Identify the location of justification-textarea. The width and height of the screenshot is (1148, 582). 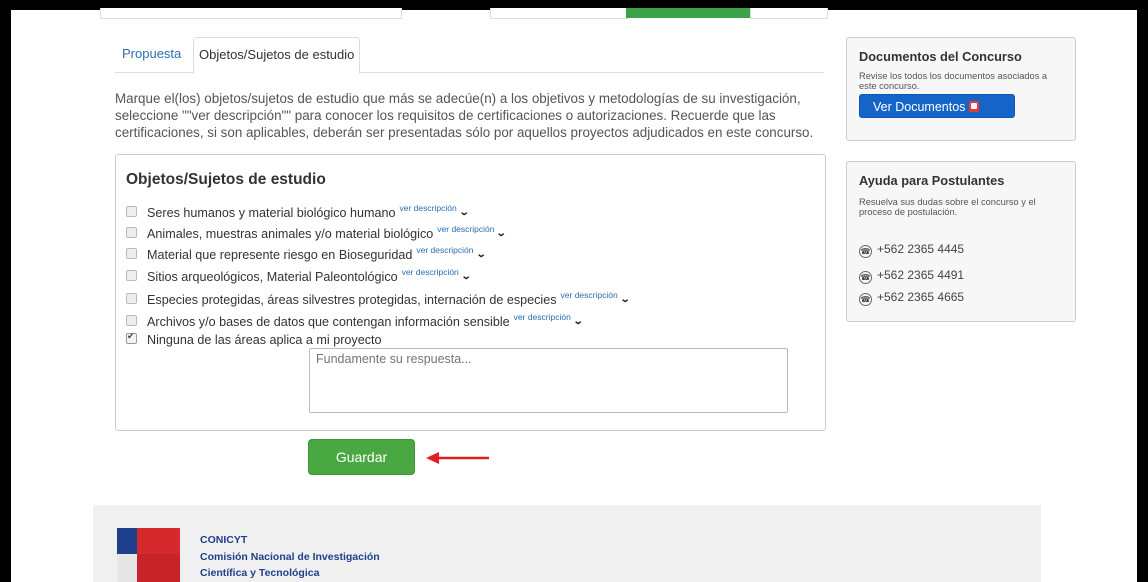
(548, 380).